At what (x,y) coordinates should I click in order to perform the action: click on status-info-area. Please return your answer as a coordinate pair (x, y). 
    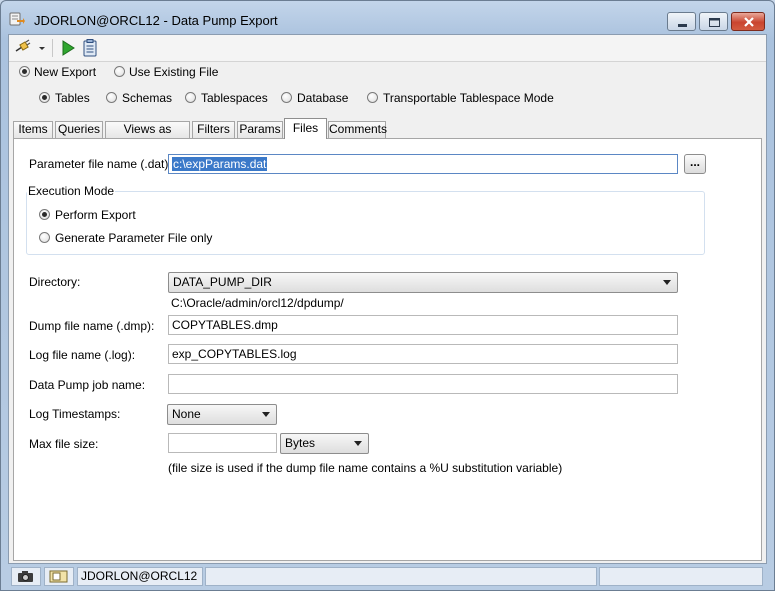
    Looking at the image, I should click on (681, 576).